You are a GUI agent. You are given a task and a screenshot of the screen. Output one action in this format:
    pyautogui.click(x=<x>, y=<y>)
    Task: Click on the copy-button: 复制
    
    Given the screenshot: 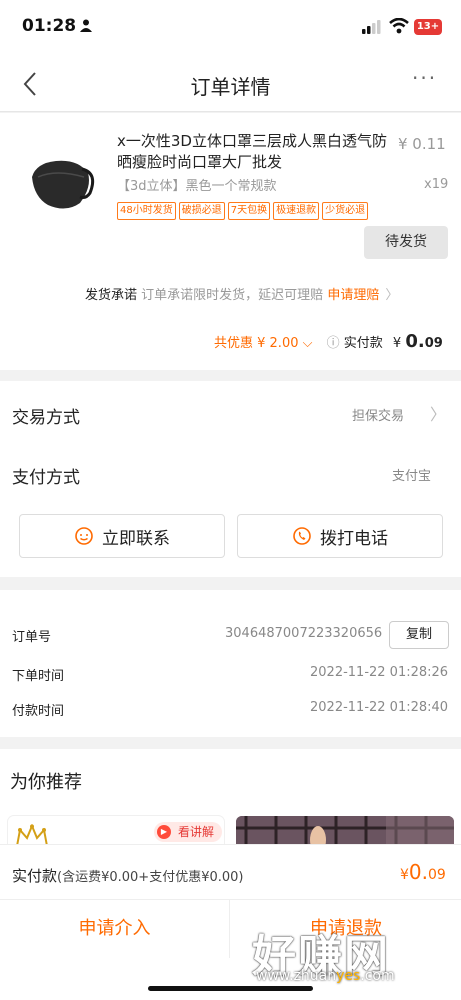 What is the action you would take?
    pyautogui.click(x=419, y=635)
    